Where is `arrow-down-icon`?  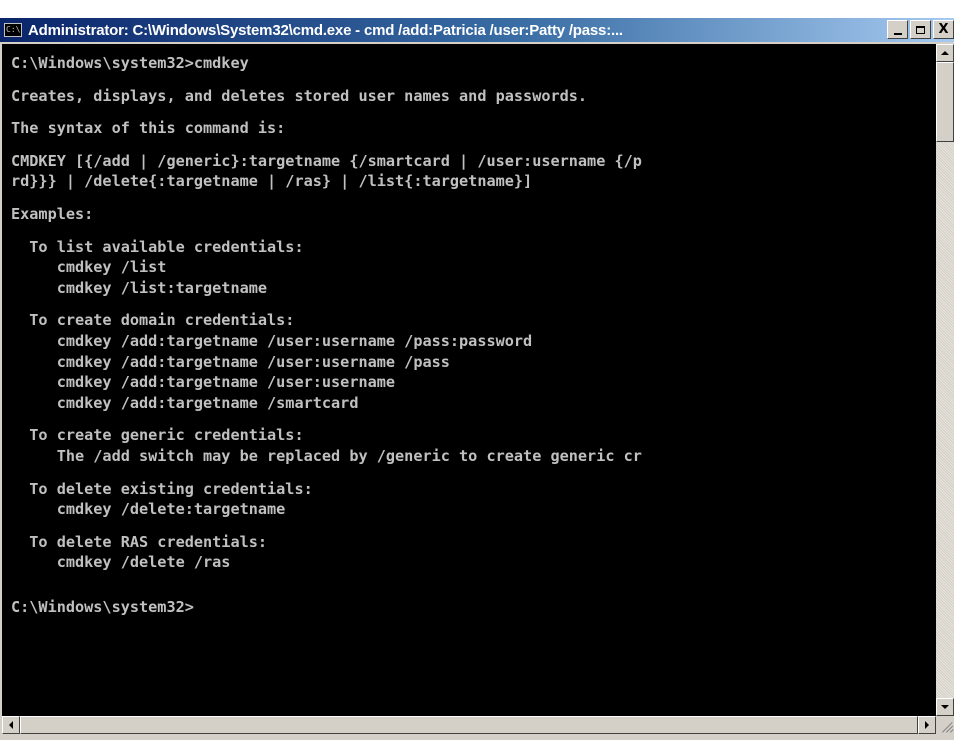 arrow-down-icon is located at coordinates (945, 707).